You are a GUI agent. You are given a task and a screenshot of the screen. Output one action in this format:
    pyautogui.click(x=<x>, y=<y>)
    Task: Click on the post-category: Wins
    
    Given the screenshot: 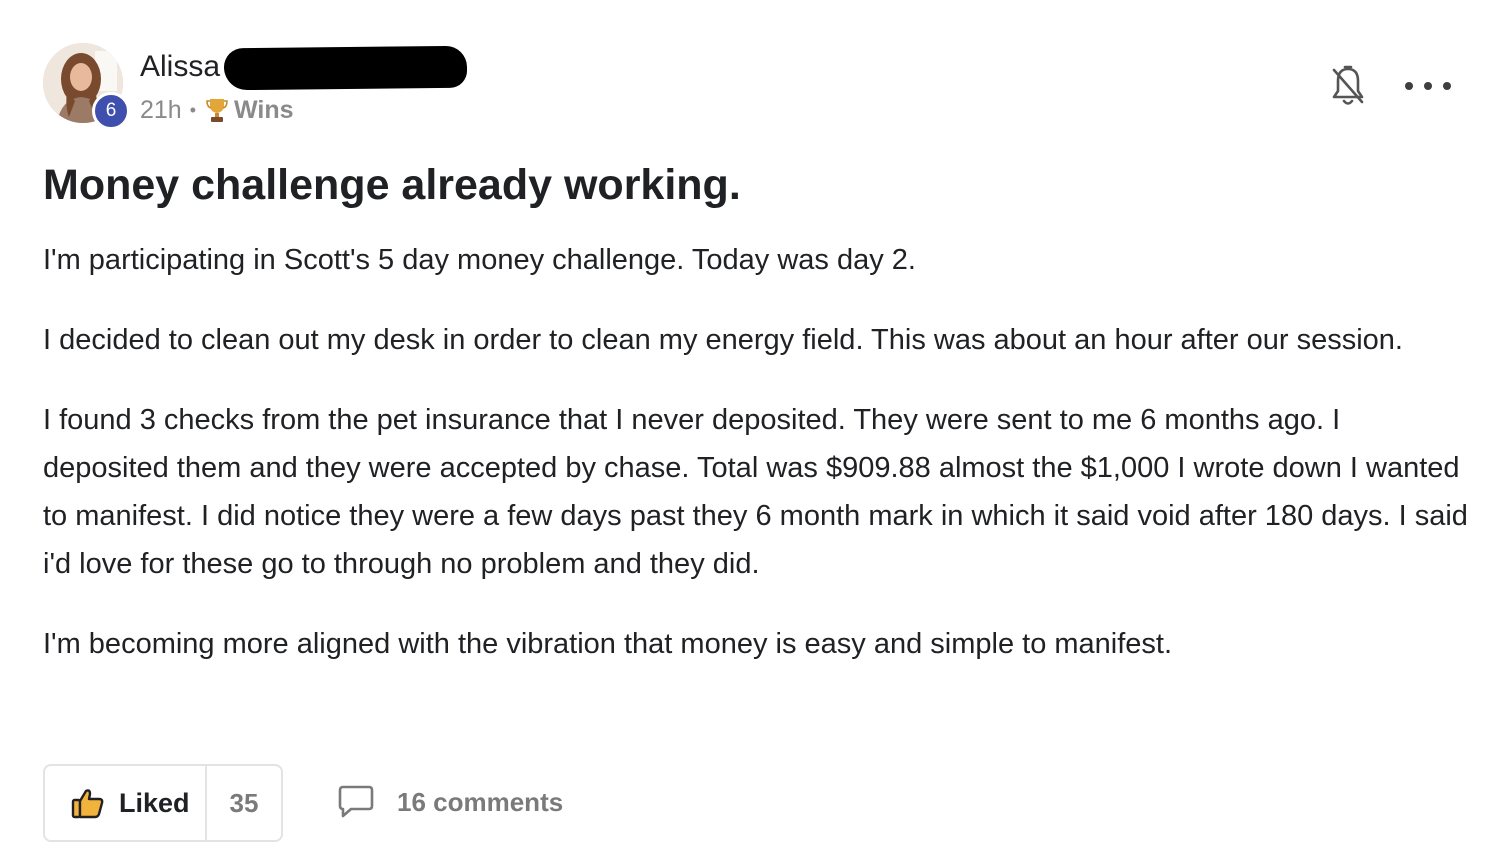 What is the action you would take?
    pyautogui.click(x=264, y=110)
    